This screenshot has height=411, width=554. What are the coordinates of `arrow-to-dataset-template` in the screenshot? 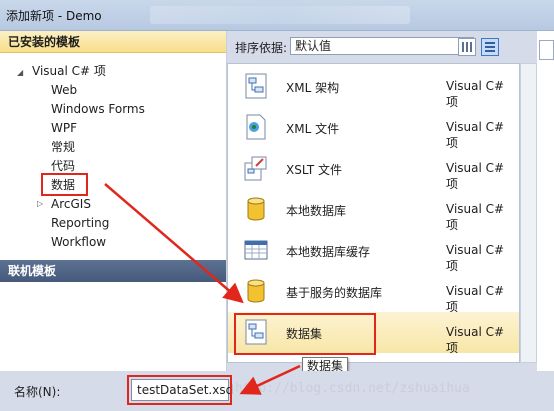 It's located at (174, 243).